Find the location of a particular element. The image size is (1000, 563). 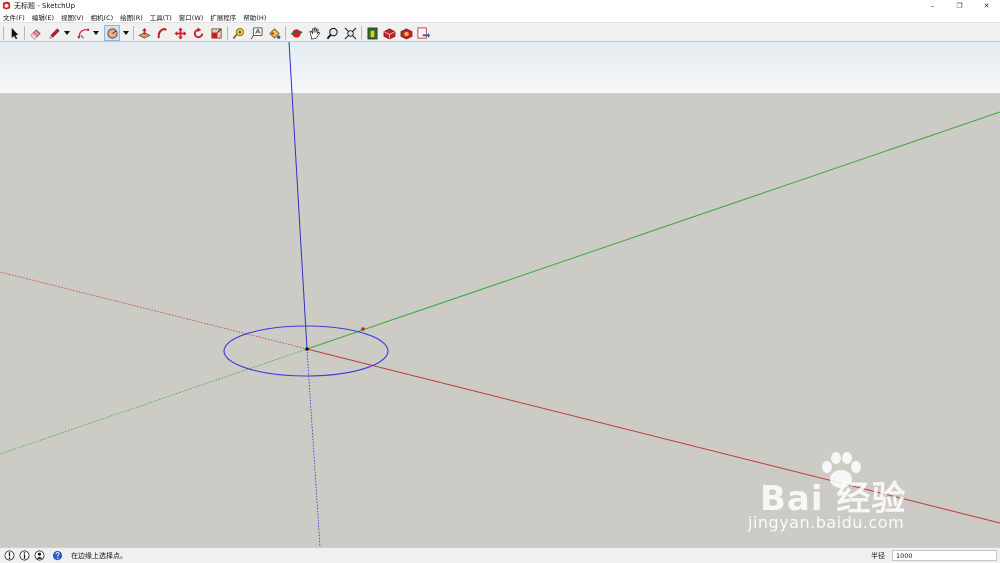

blue-axis-negative is located at coordinates (313, 447).